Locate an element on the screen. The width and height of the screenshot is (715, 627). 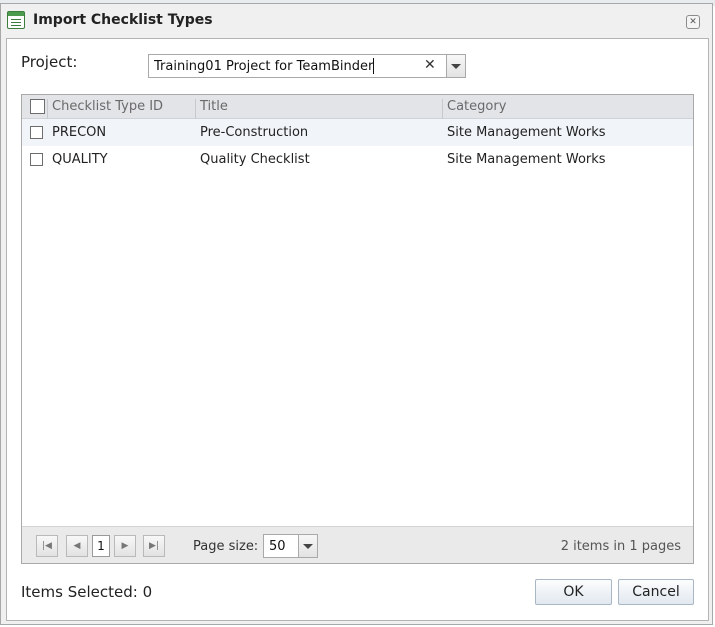
cell-title: Quality Checklist is located at coordinates (255, 159).